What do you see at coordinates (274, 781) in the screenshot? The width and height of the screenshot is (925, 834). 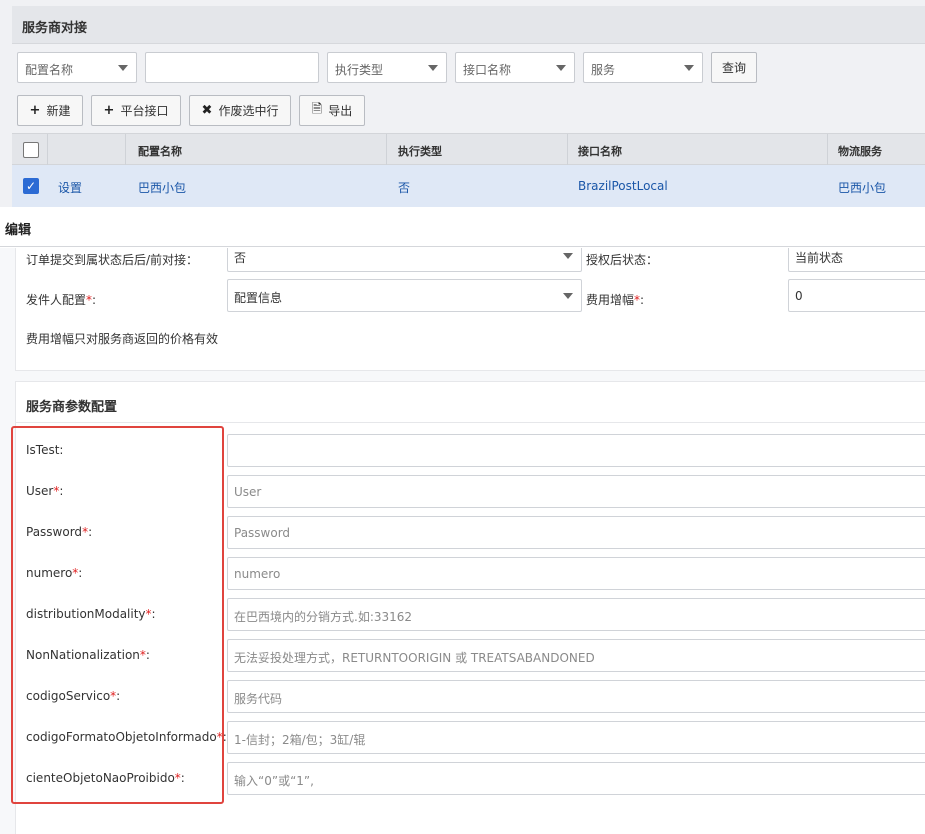 I see `placeholder-text: 输入“0”或“1”,` at bounding box center [274, 781].